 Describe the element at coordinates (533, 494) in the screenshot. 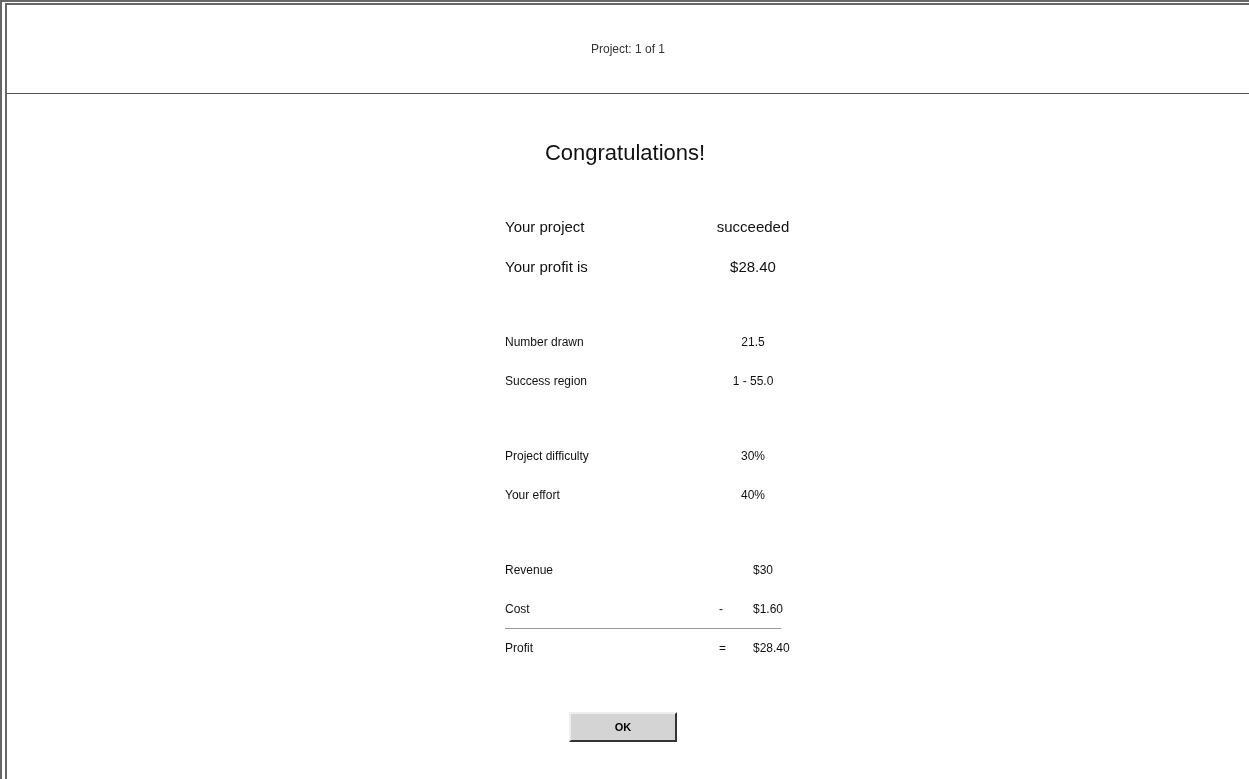

I see `detail-label: Your effort` at that location.